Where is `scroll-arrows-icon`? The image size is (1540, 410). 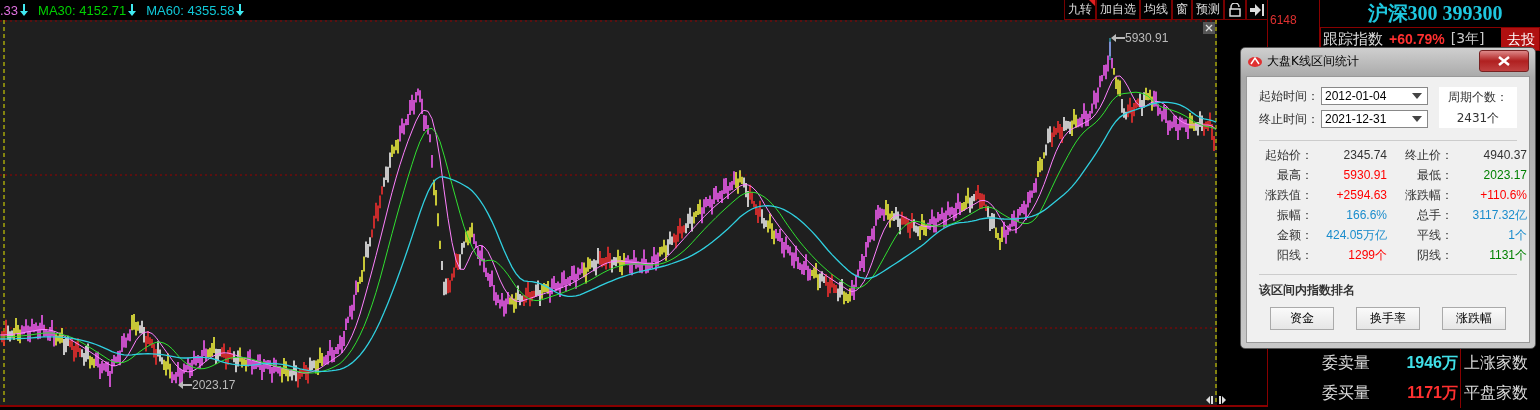
scroll-arrows-icon is located at coordinates (1216, 400).